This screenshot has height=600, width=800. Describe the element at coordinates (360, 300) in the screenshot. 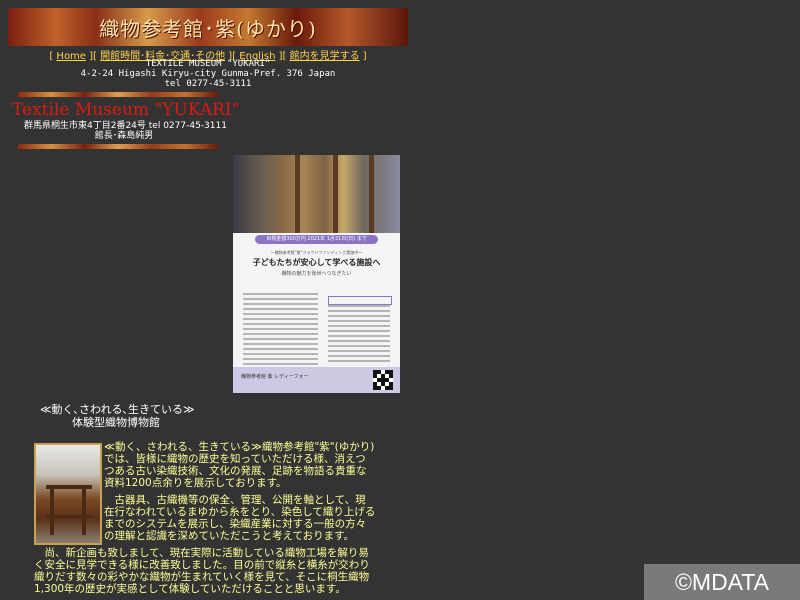

I see `poster-return-box` at that location.